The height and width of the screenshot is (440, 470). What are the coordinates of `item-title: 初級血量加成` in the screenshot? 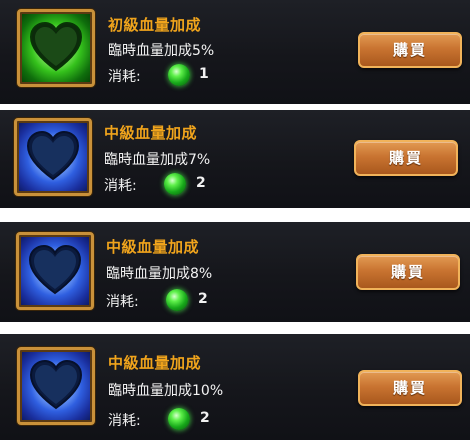 It's located at (155, 25).